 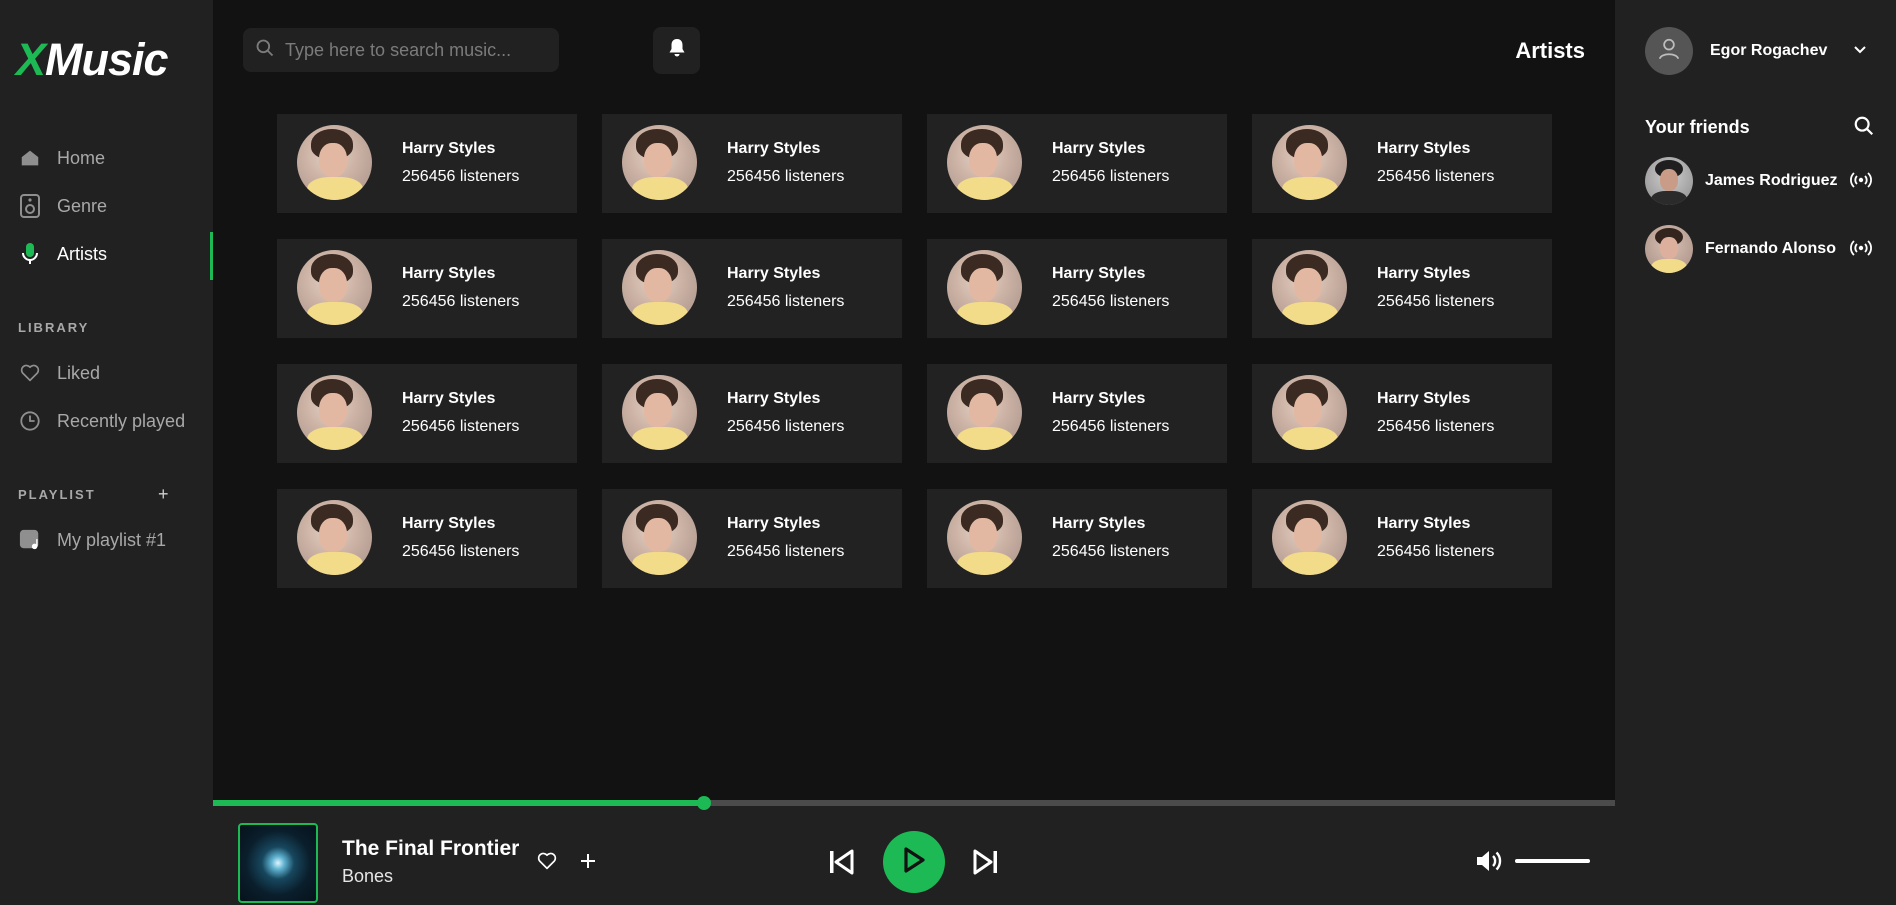 What do you see at coordinates (30, 540) in the screenshot?
I see `playlist-icon` at bounding box center [30, 540].